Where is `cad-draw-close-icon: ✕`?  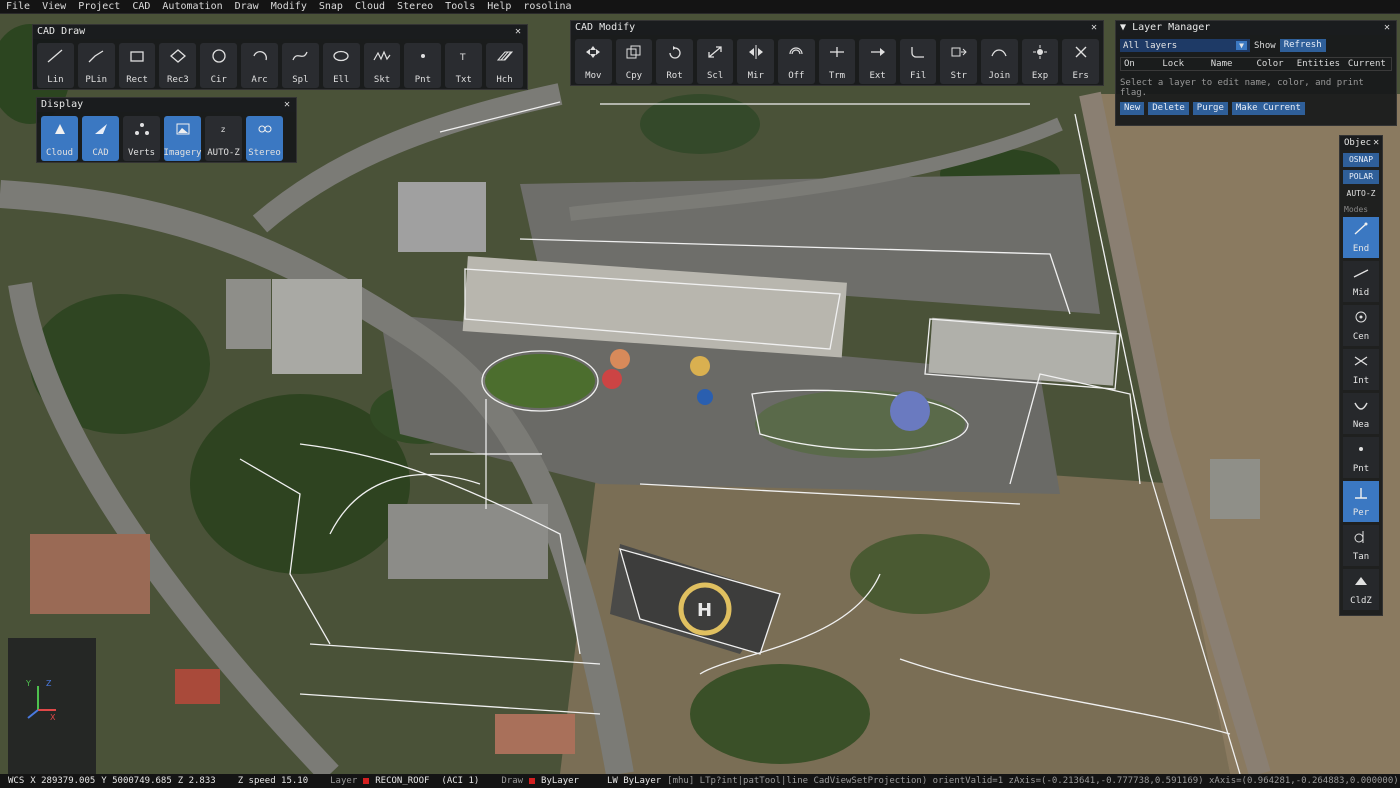
cad-draw-close-icon: ✕ is located at coordinates (518, 32).